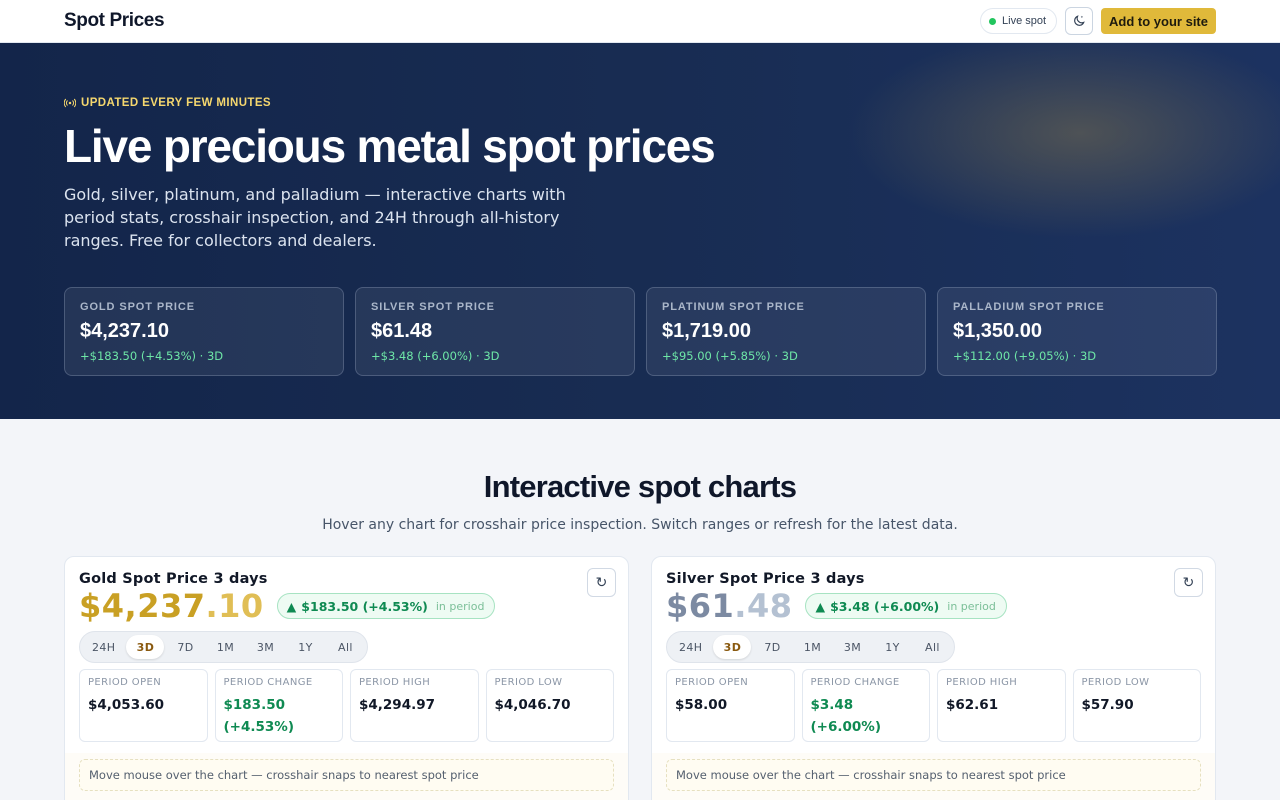 The width and height of the screenshot is (1280, 800). Describe the element at coordinates (1029, 307) in the screenshot. I see `metal-label: PALLADIUM SPOT PRICE` at that location.